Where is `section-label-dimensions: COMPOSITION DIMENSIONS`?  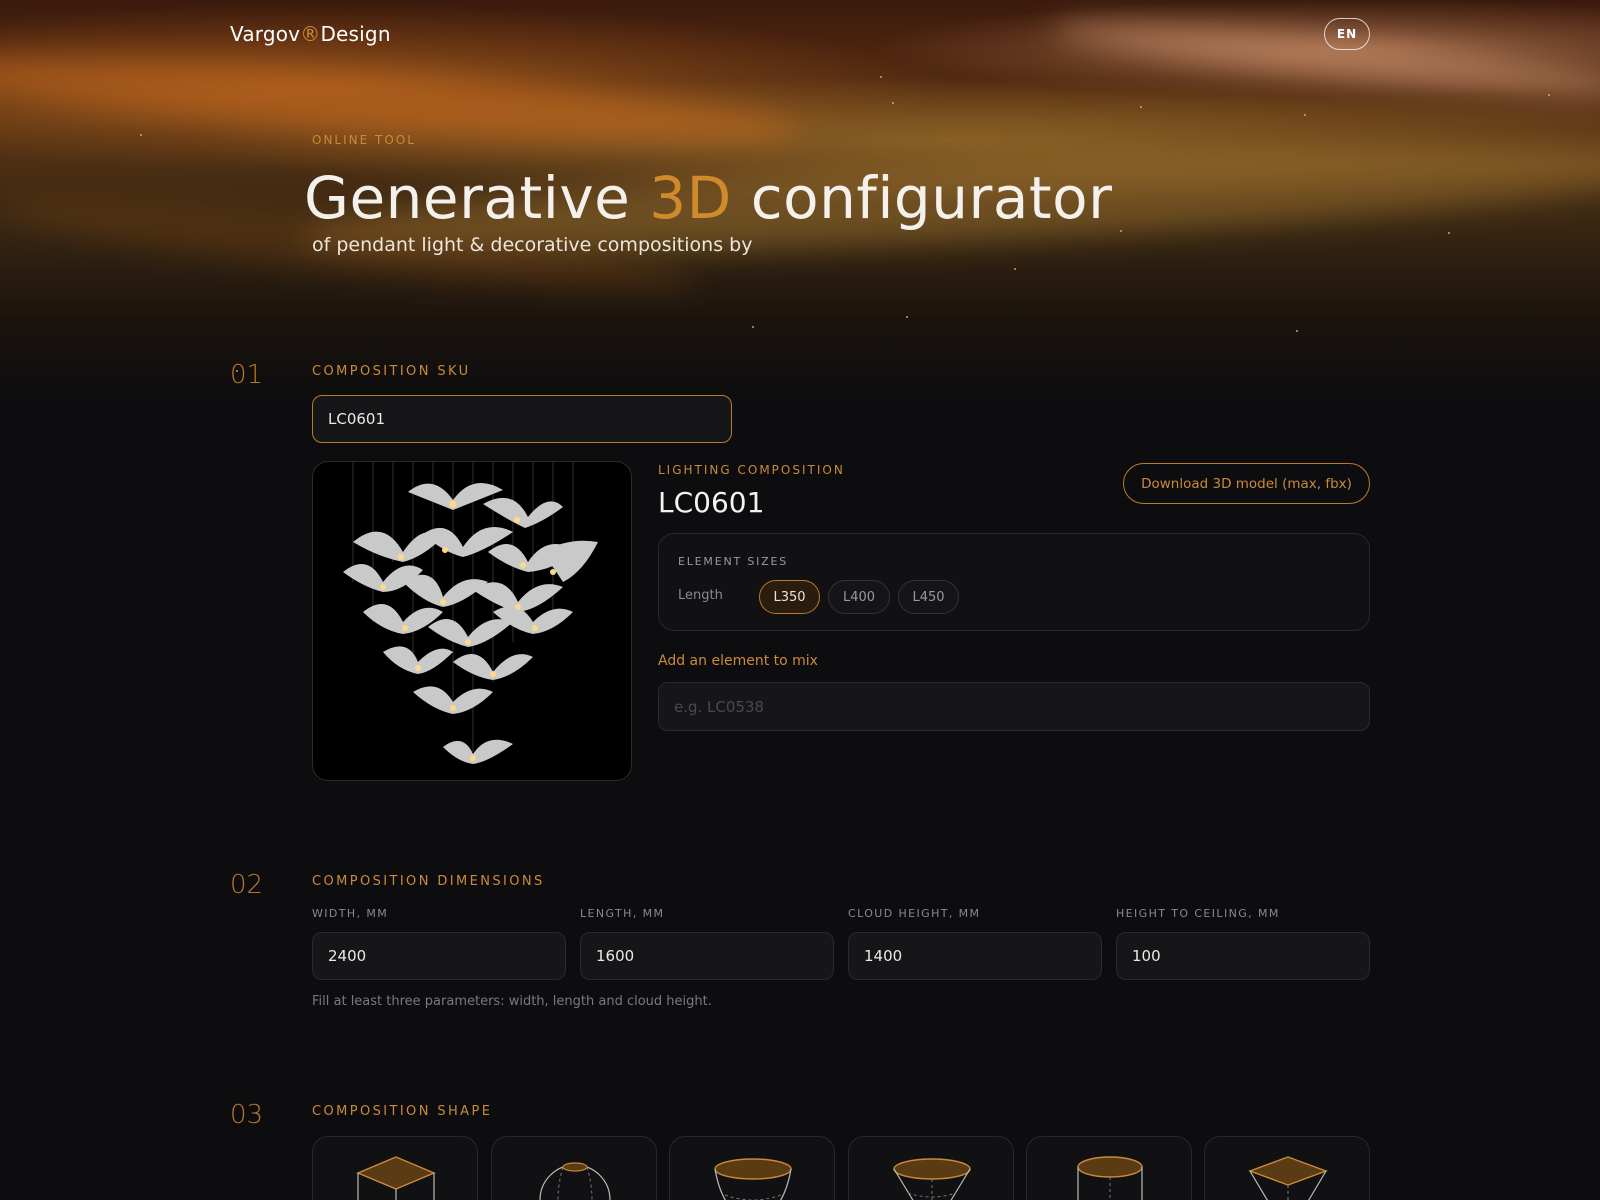
section-label-dimensions: COMPOSITION DIMENSIONS is located at coordinates (428, 881).